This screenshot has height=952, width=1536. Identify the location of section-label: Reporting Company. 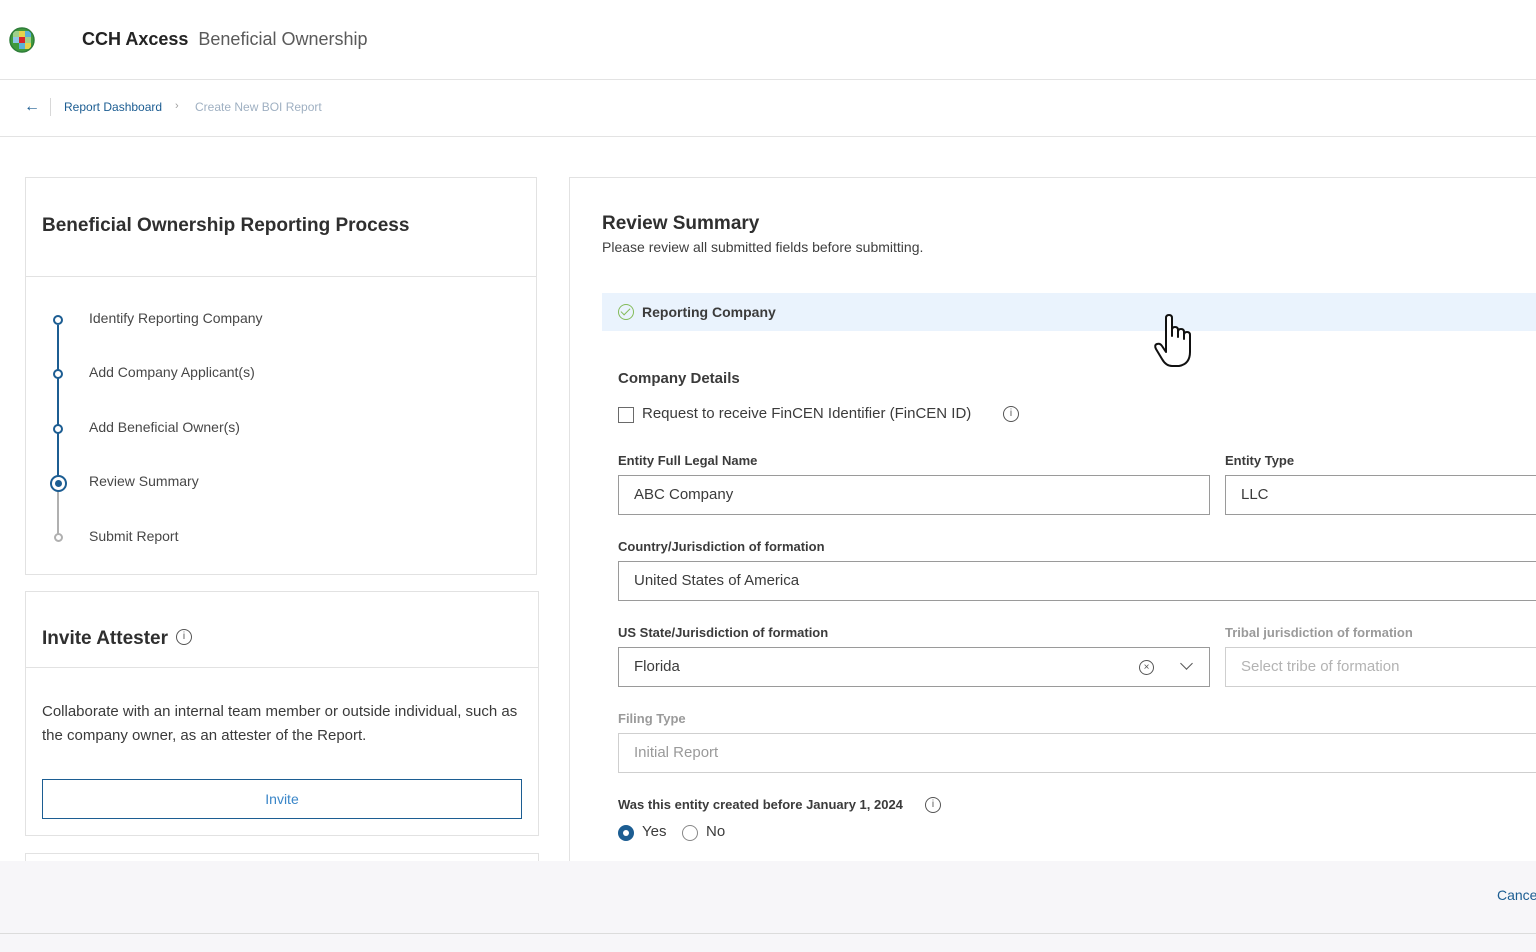
(709, 312).